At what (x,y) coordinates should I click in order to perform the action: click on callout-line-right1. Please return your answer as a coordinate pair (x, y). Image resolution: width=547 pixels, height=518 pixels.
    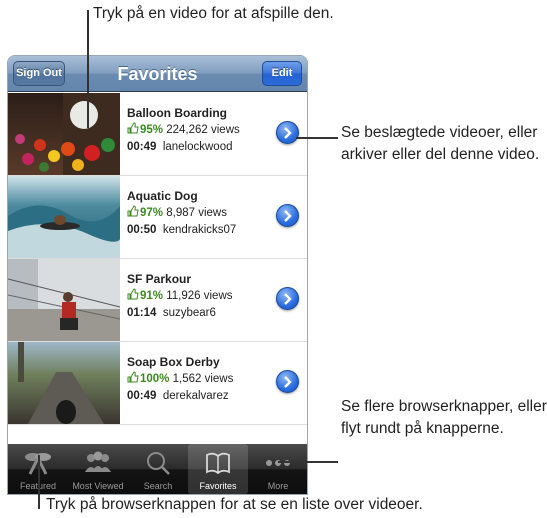
    Looking at the image, I should click on (317, 138).